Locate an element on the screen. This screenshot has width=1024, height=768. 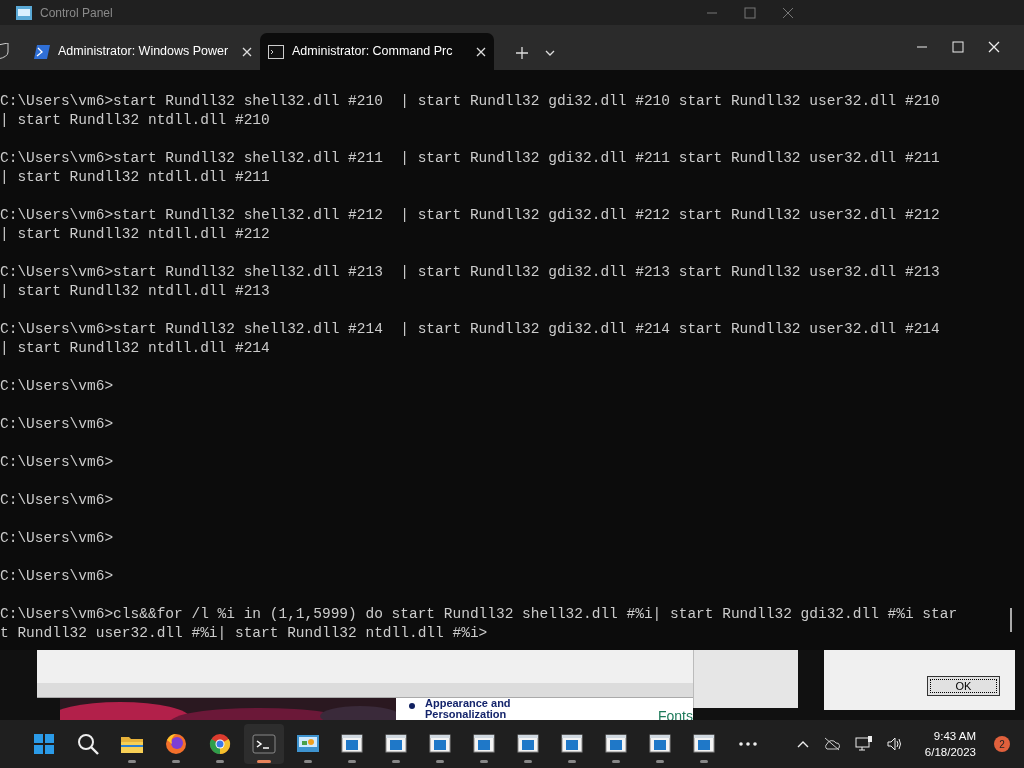
category-link: Appearance and is located at coordinates (468, 703).